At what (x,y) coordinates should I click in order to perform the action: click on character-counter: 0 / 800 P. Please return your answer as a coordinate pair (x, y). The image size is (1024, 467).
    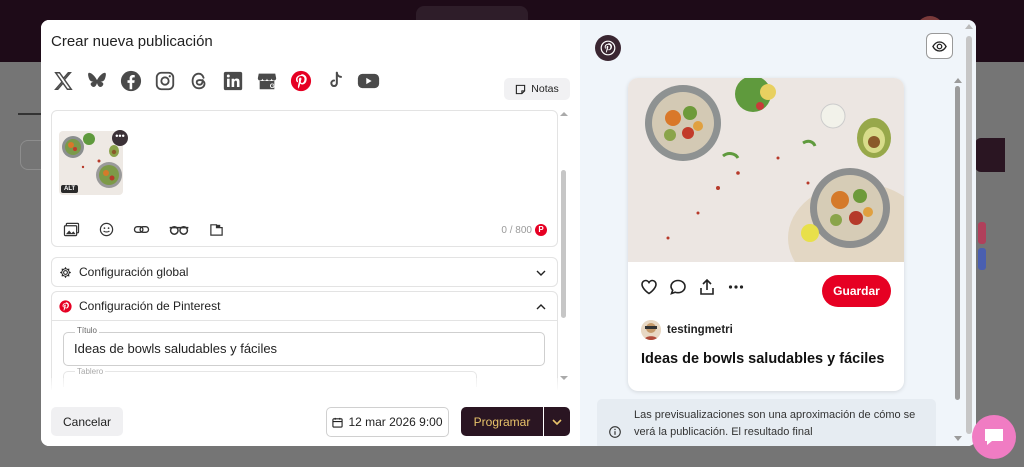
    Looking at the image, I should click on (524, 230).